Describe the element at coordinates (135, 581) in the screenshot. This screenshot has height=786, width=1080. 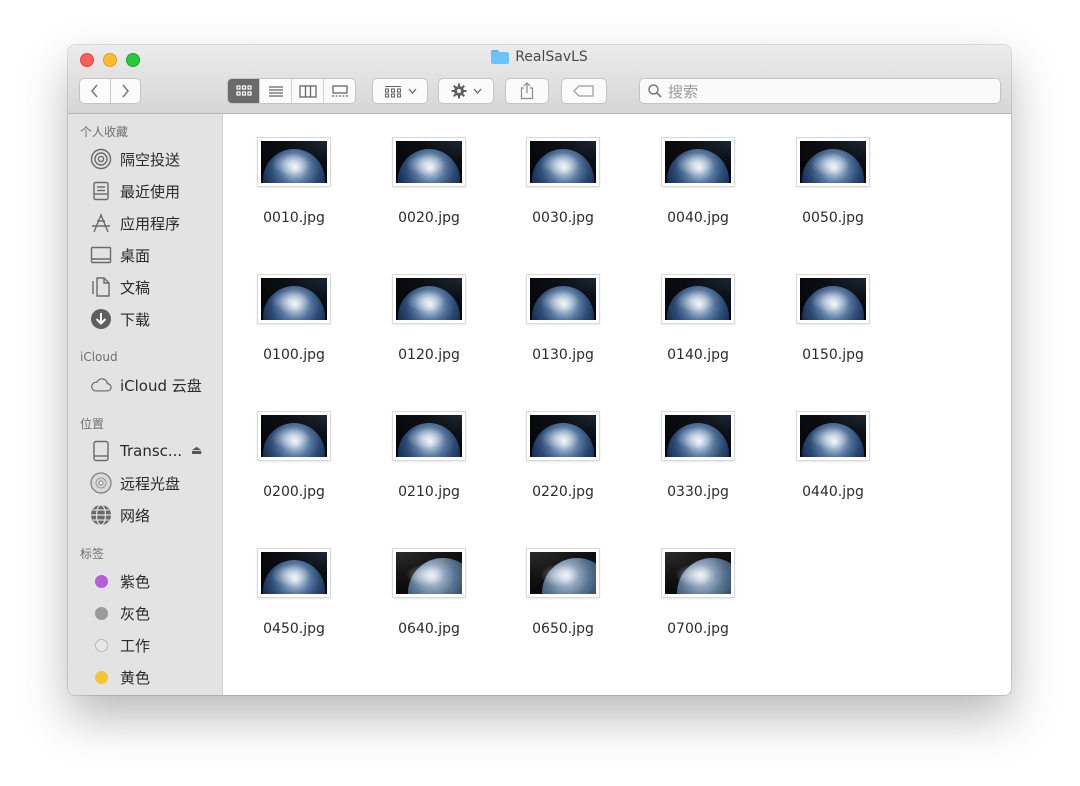
I see `sidebar-item-label: 紫色` at that location.